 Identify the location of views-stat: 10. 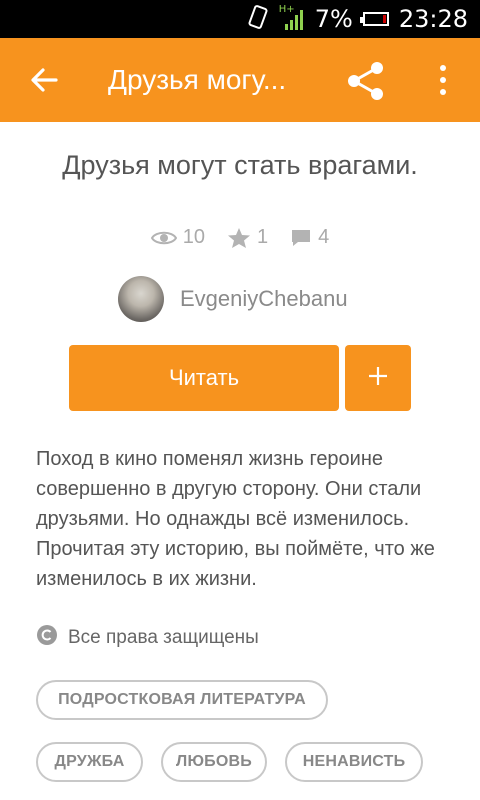
(177, 237).